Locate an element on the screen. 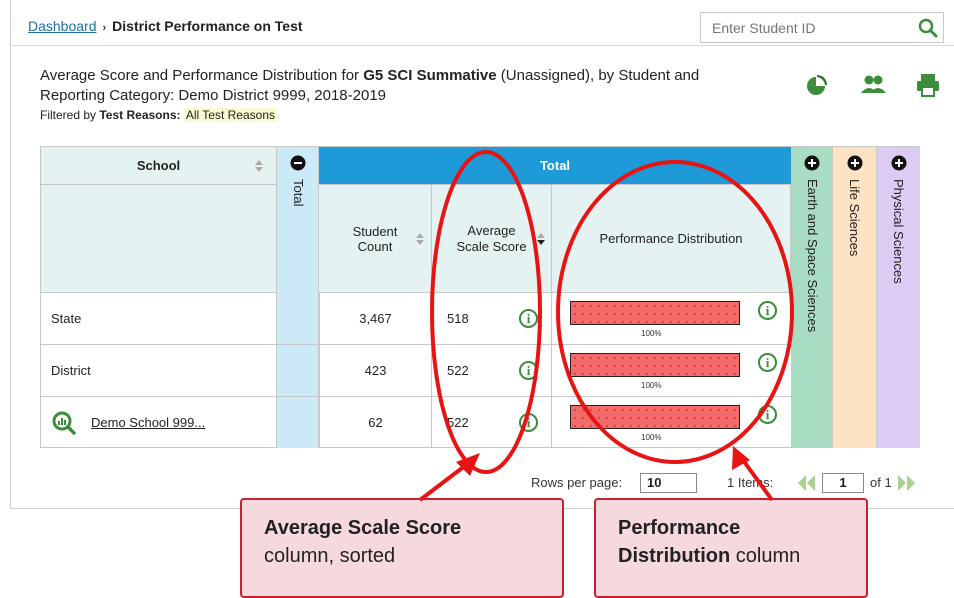 The height and width of the screenshot is (598, 954). search-button is located at coordinates (928, 27).